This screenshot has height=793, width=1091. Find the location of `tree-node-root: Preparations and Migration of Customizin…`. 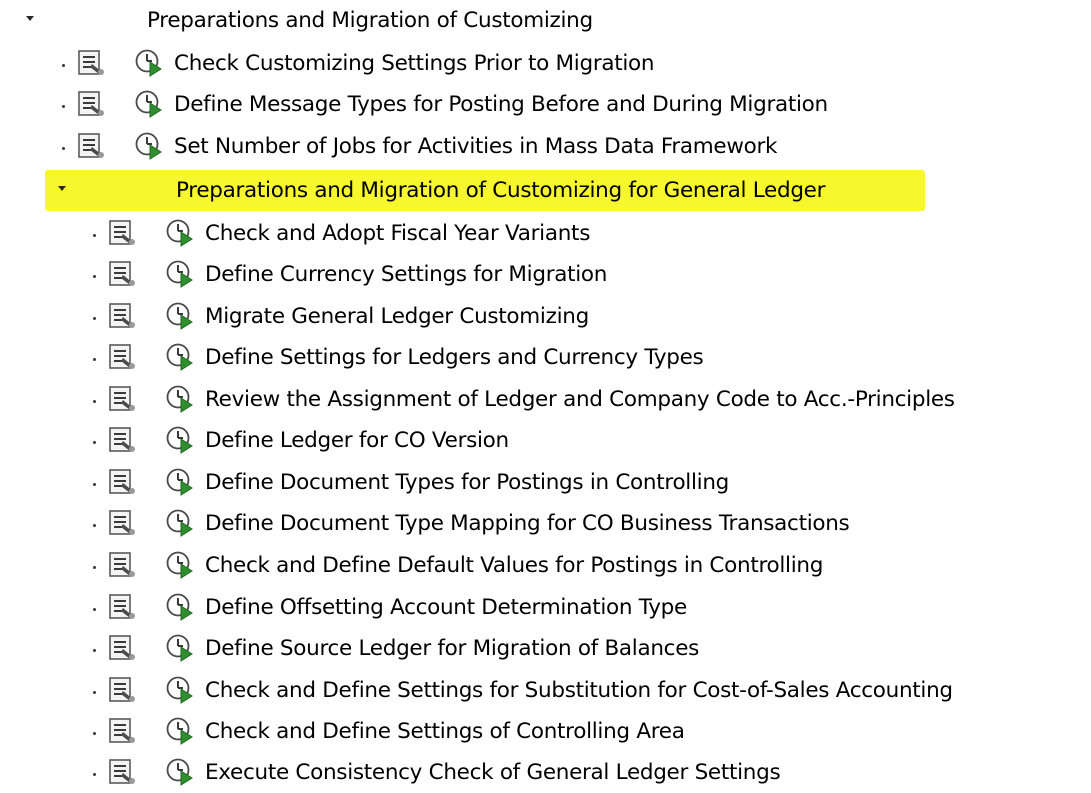

tree-node-root: Preparations and Migration of Customizin… is located at coordinates (545, 20).